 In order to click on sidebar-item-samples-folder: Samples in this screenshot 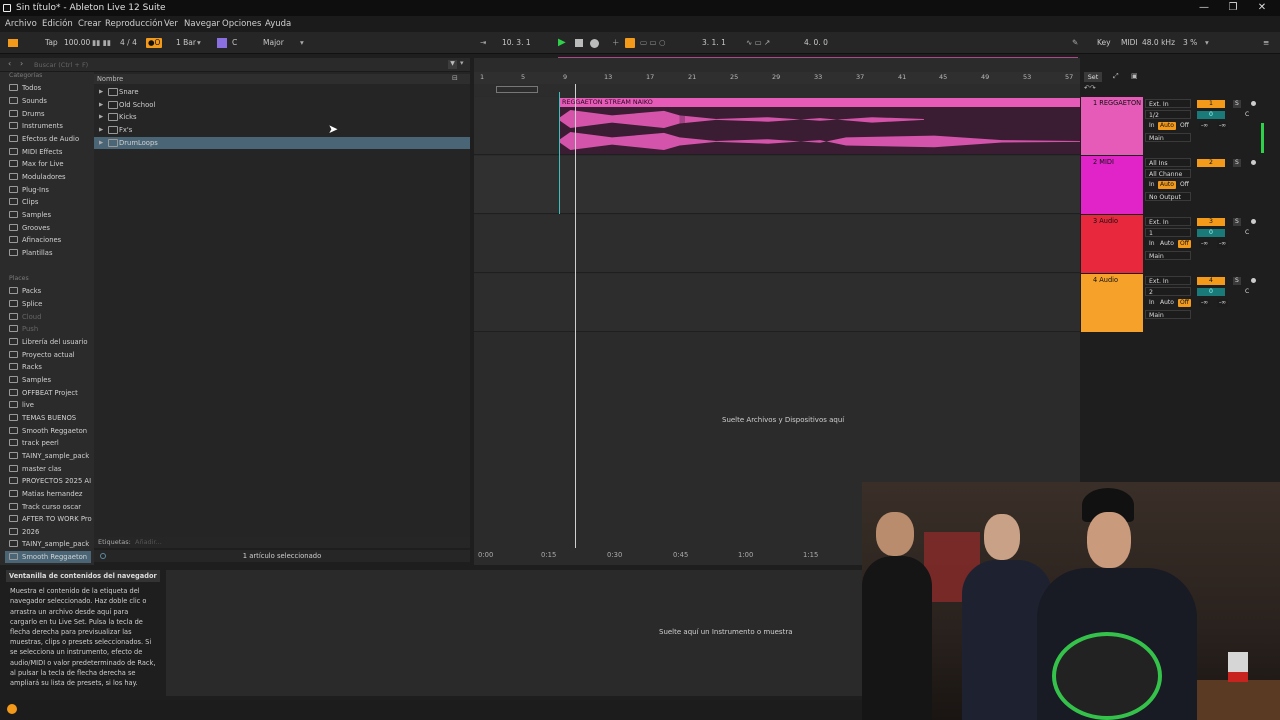, I will do `click(50, 380)`.